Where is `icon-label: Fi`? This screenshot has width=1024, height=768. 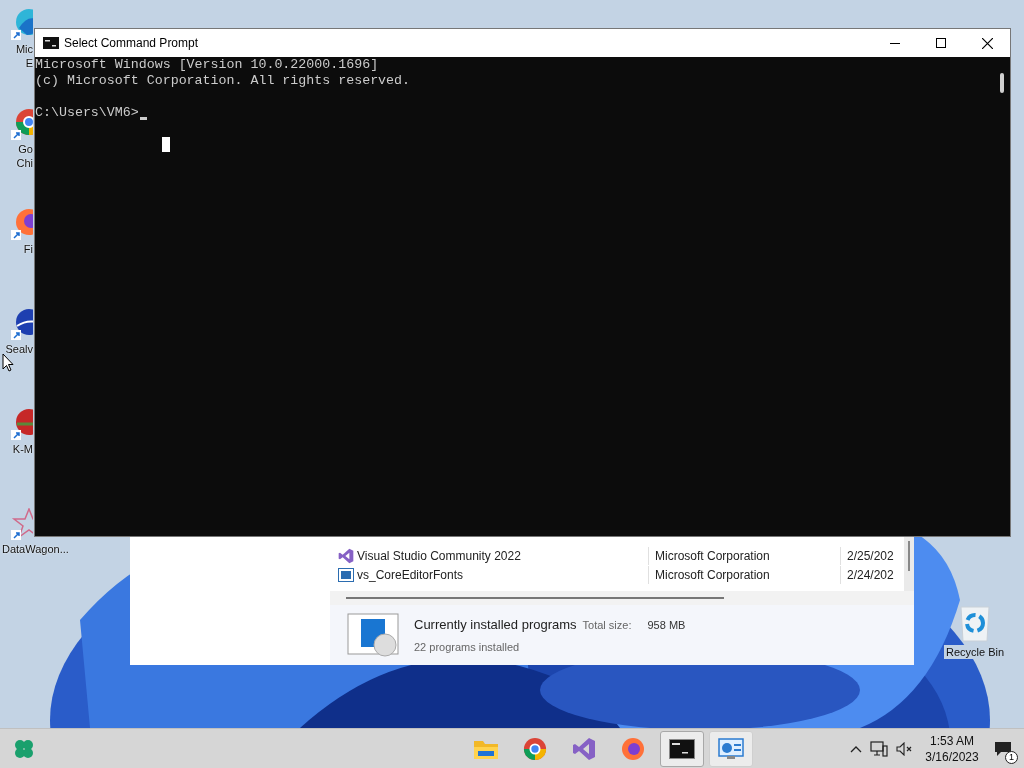 icon-label: Fi is located at coordinates (28, 249).